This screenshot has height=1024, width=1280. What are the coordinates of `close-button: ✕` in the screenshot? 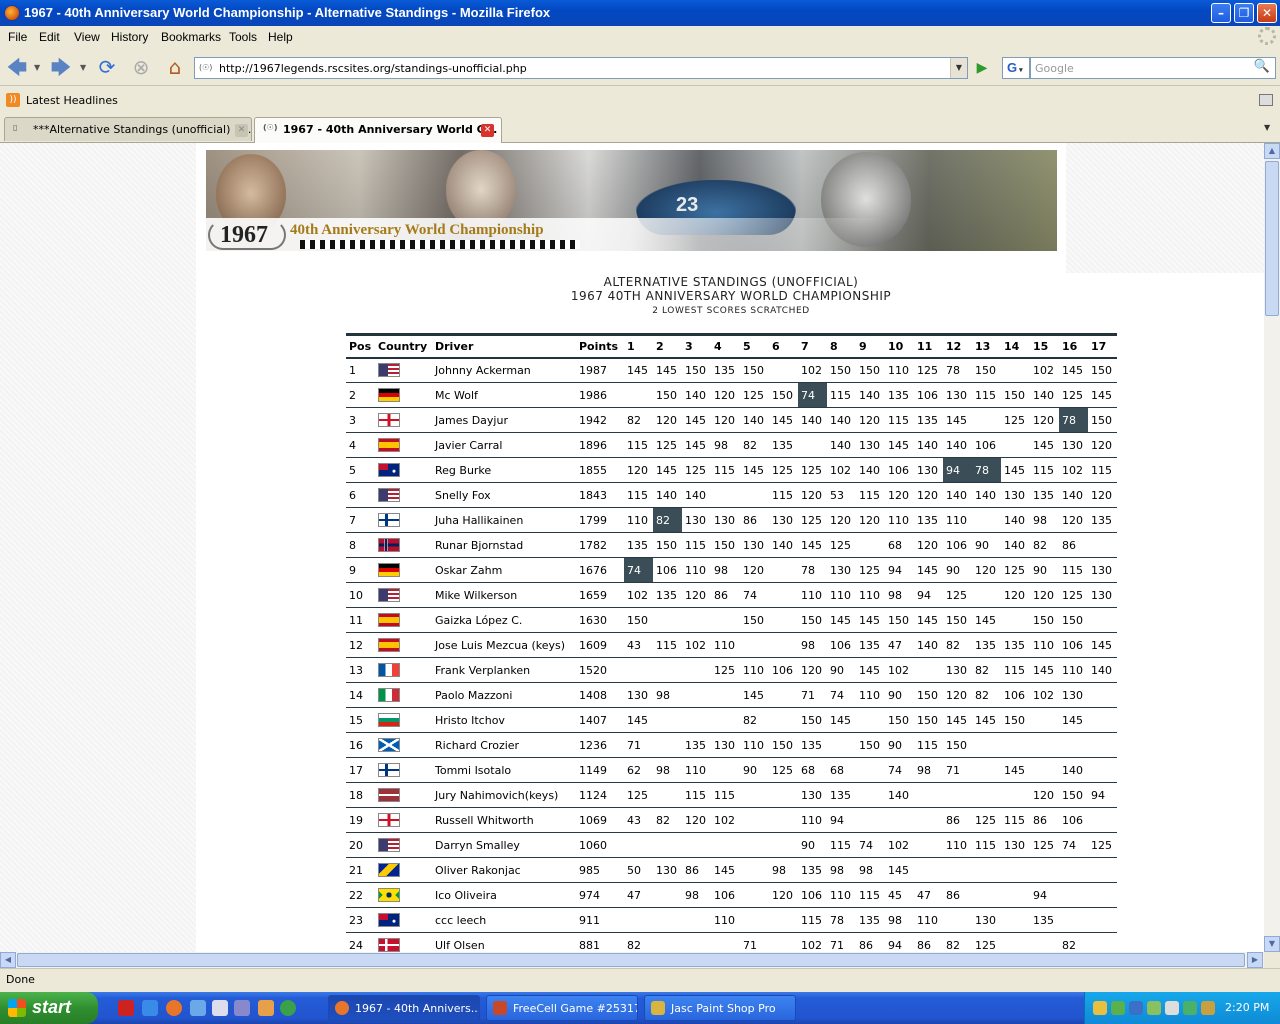 It's located at (1267, 13).